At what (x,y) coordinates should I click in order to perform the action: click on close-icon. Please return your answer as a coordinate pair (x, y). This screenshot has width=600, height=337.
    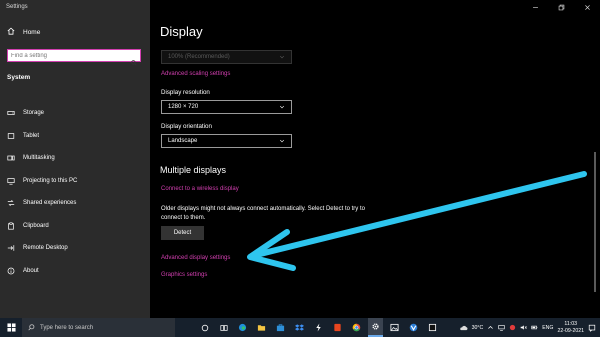
    Looking at the image, I should click on (587, 7).